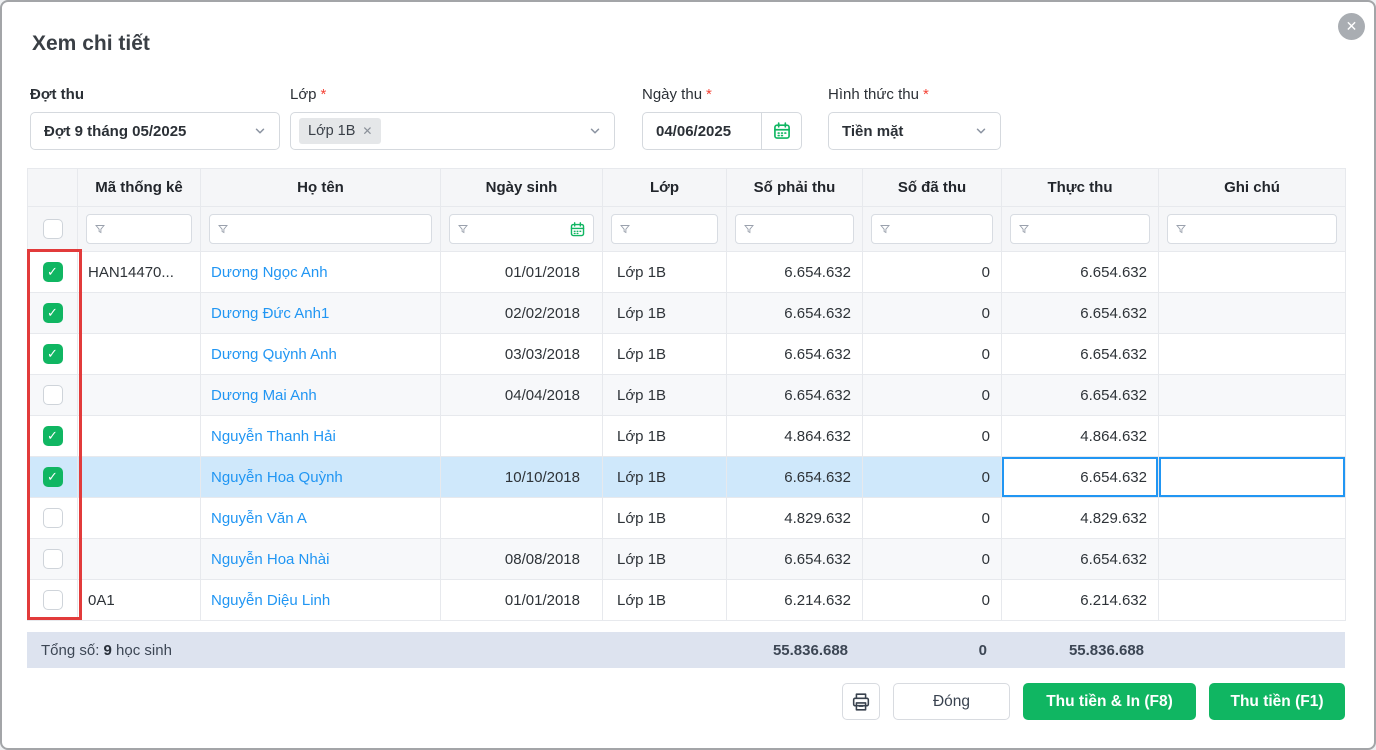 The image size is (1376, 750). What do you see at coordinates (139, 600) in the screenshot?
I see `cell-code: 0A1` at bounding box center [139, 600].